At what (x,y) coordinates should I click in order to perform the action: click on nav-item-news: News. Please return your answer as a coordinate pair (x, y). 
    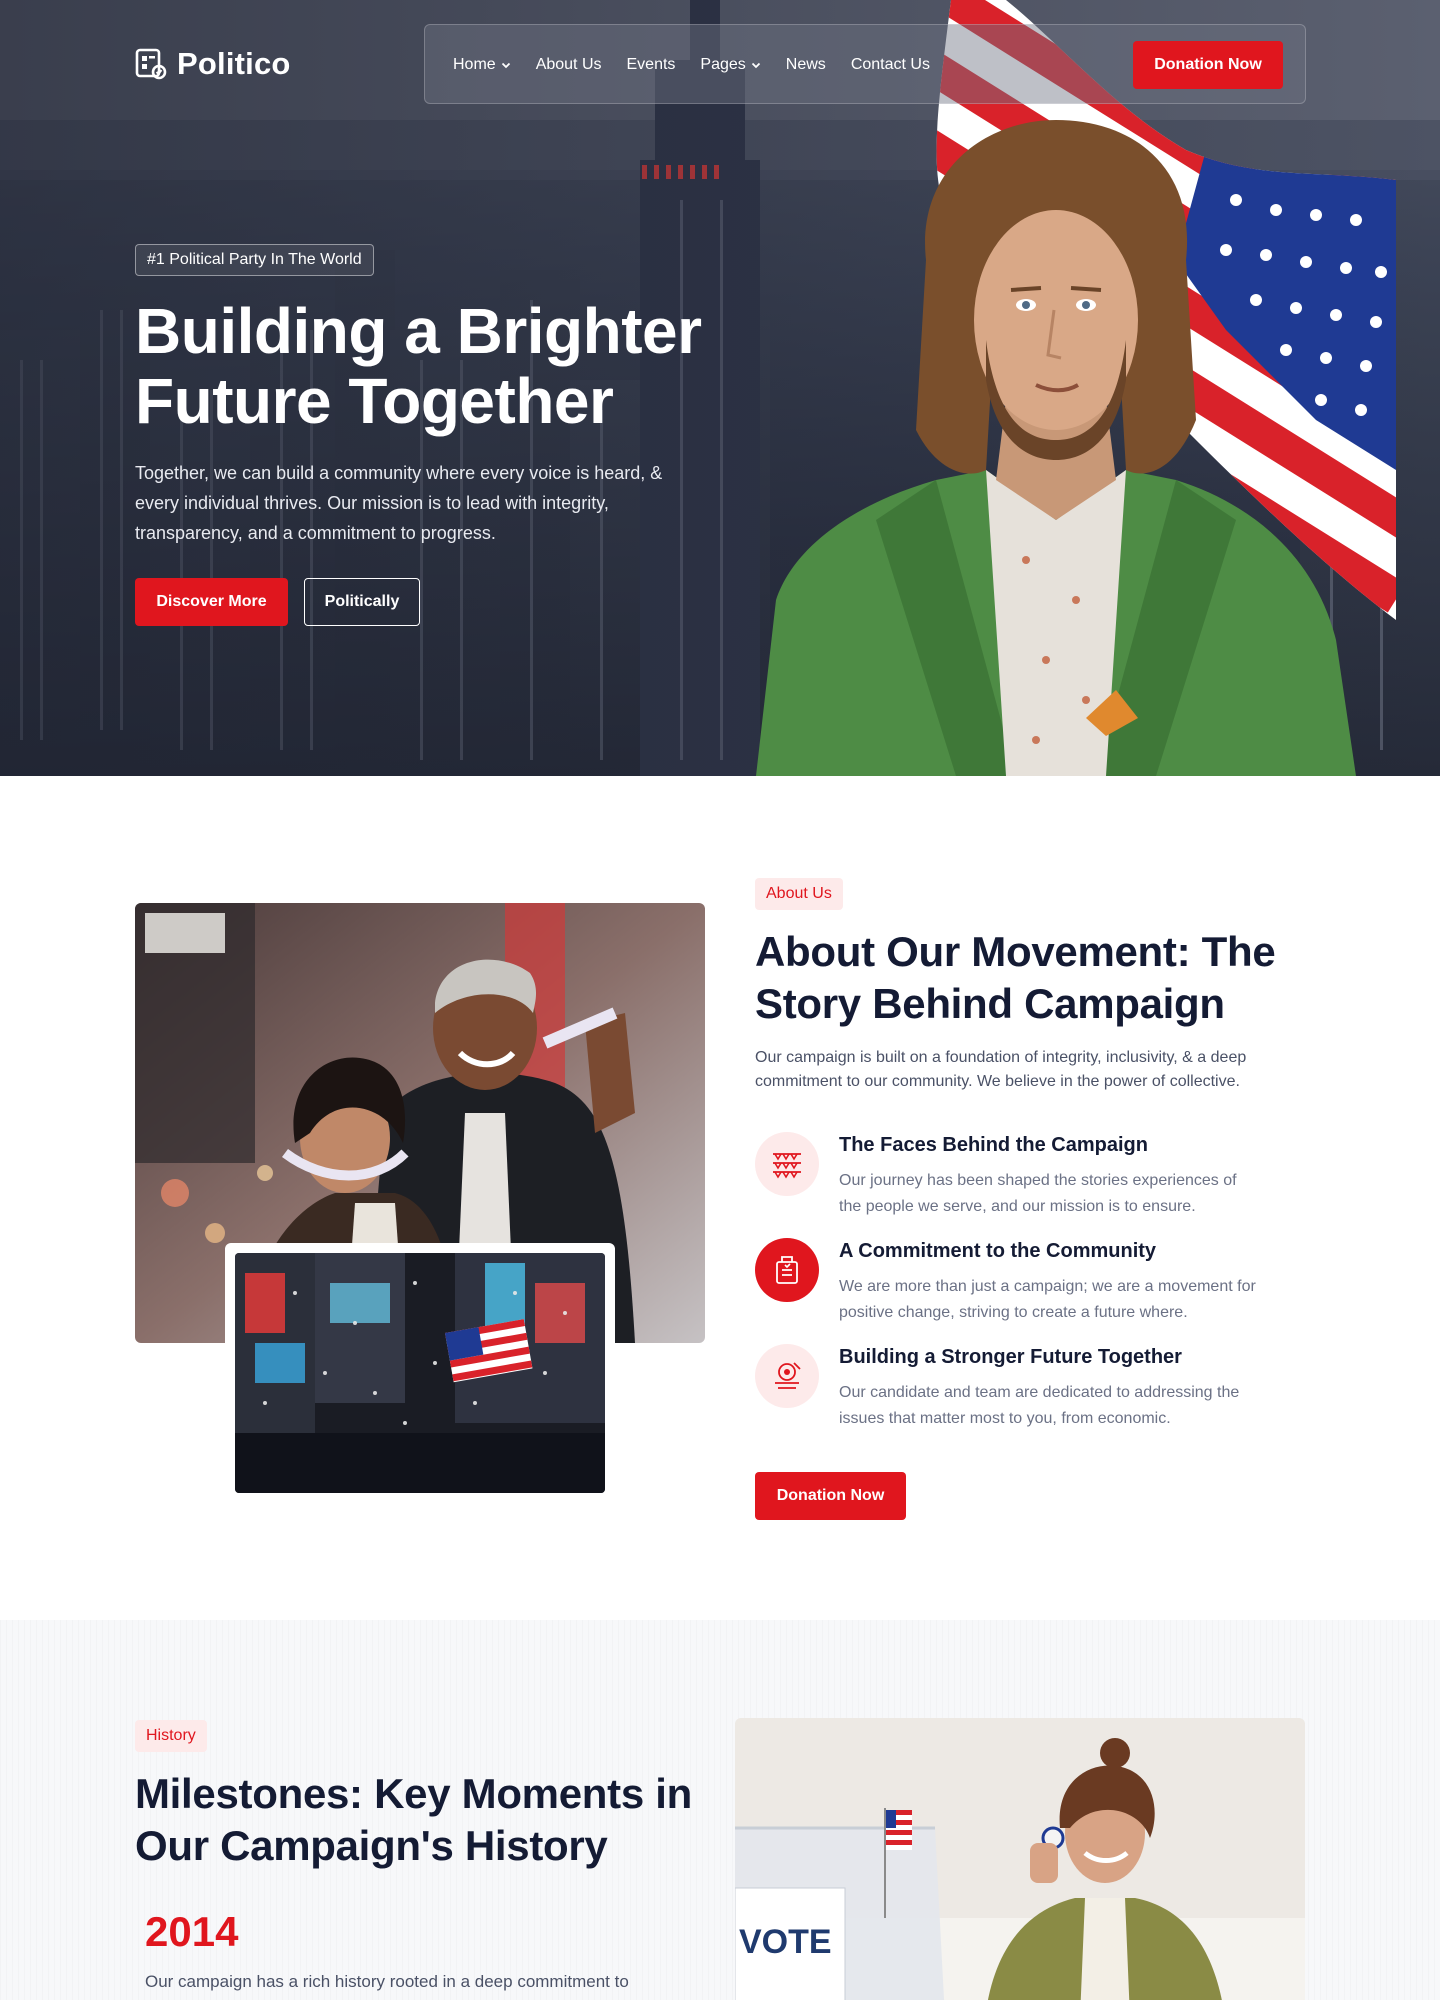
    Looking at the image, I should click on (806, 65).